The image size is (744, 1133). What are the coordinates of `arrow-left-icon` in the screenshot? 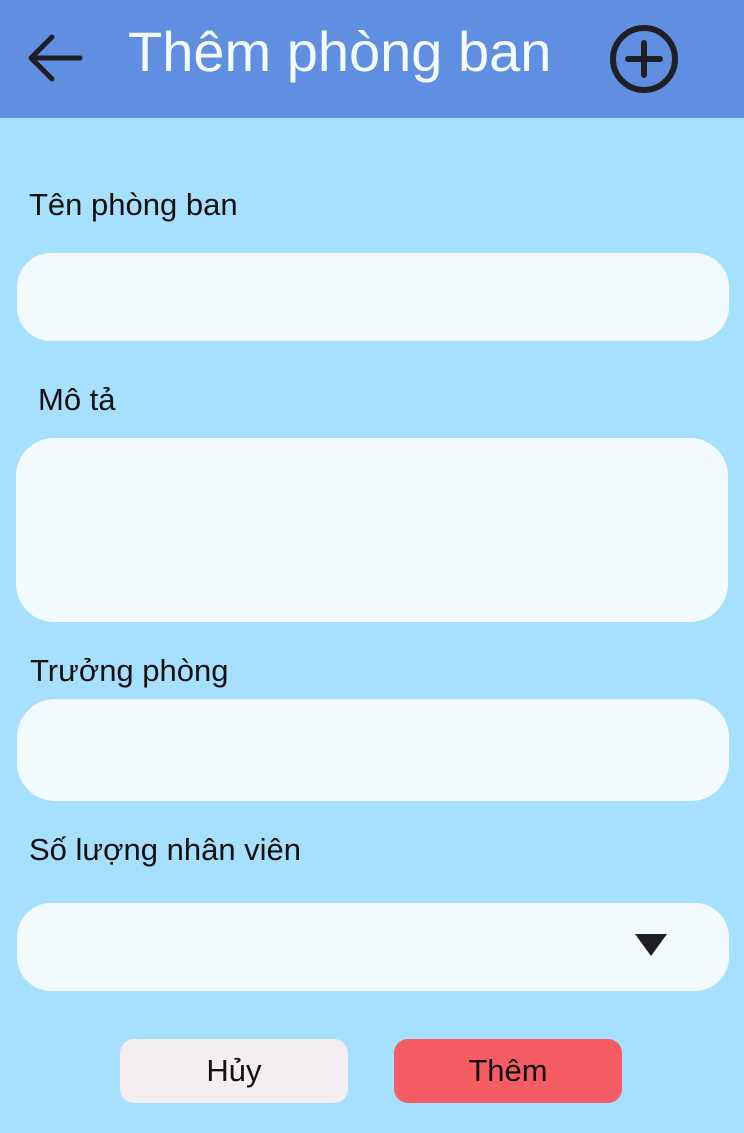 It's located at (55, 58).